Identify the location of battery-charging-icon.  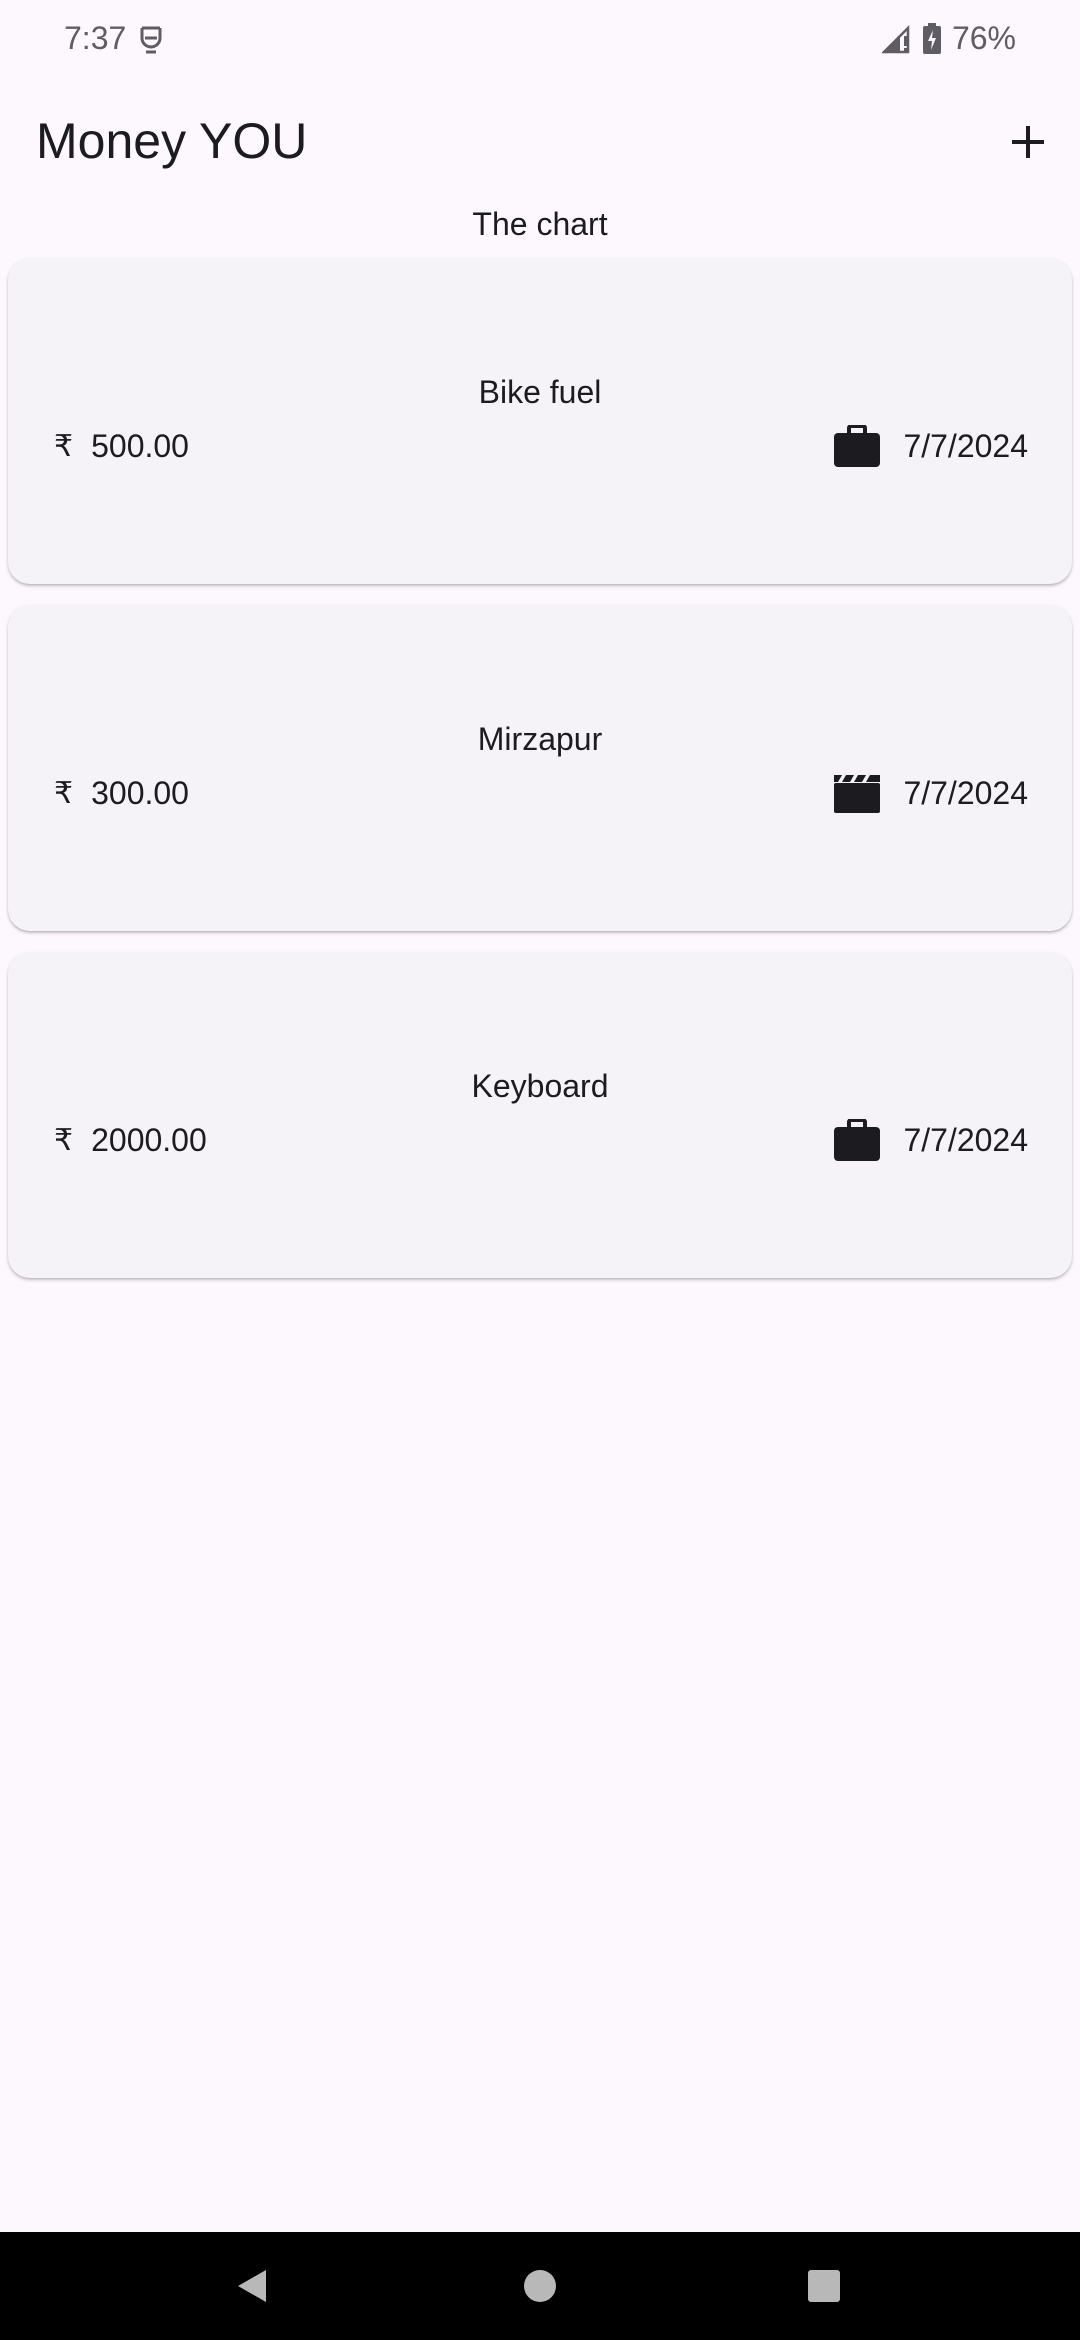
(932, 38).